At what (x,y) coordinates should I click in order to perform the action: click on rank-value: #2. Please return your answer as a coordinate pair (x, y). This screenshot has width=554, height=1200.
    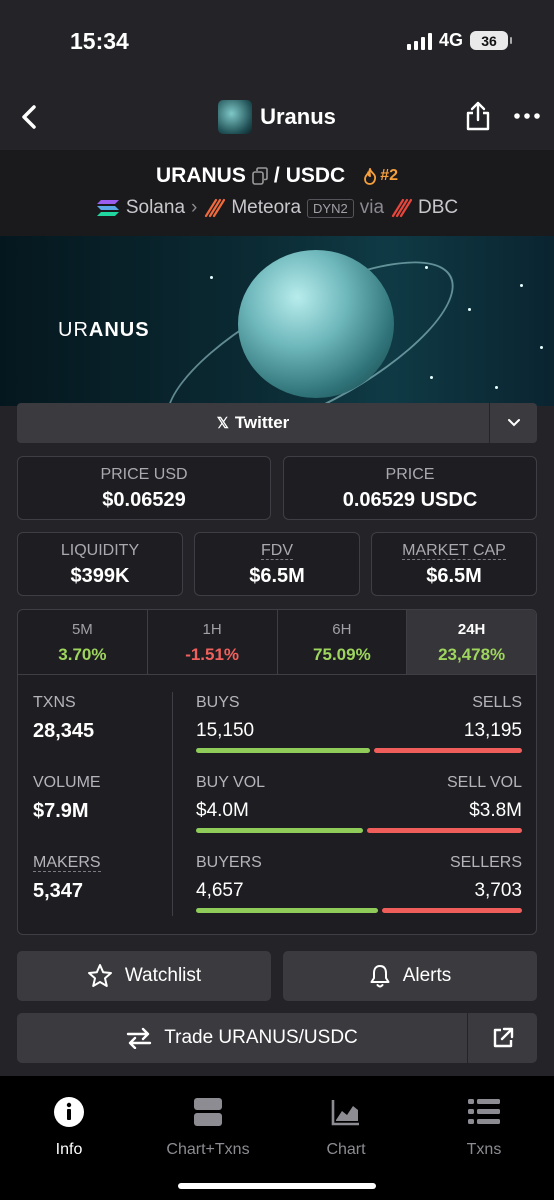
    Looking at the image, I should click on (389, 175).